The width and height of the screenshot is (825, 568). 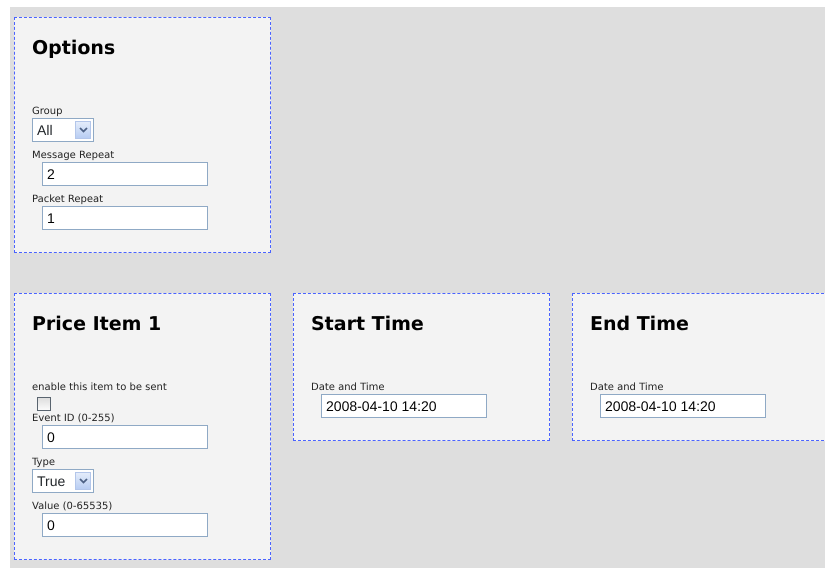 I want to click on field-label: Type, so click(x=44, y=463).